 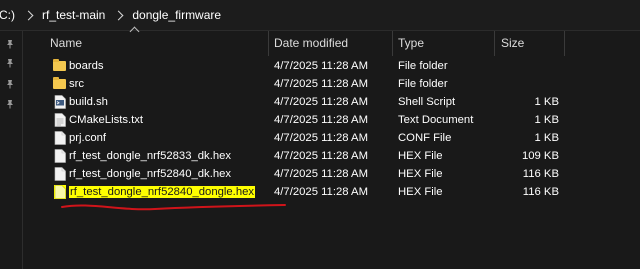 I want to click on column-header-name: Name, so click(x=146, y=43).